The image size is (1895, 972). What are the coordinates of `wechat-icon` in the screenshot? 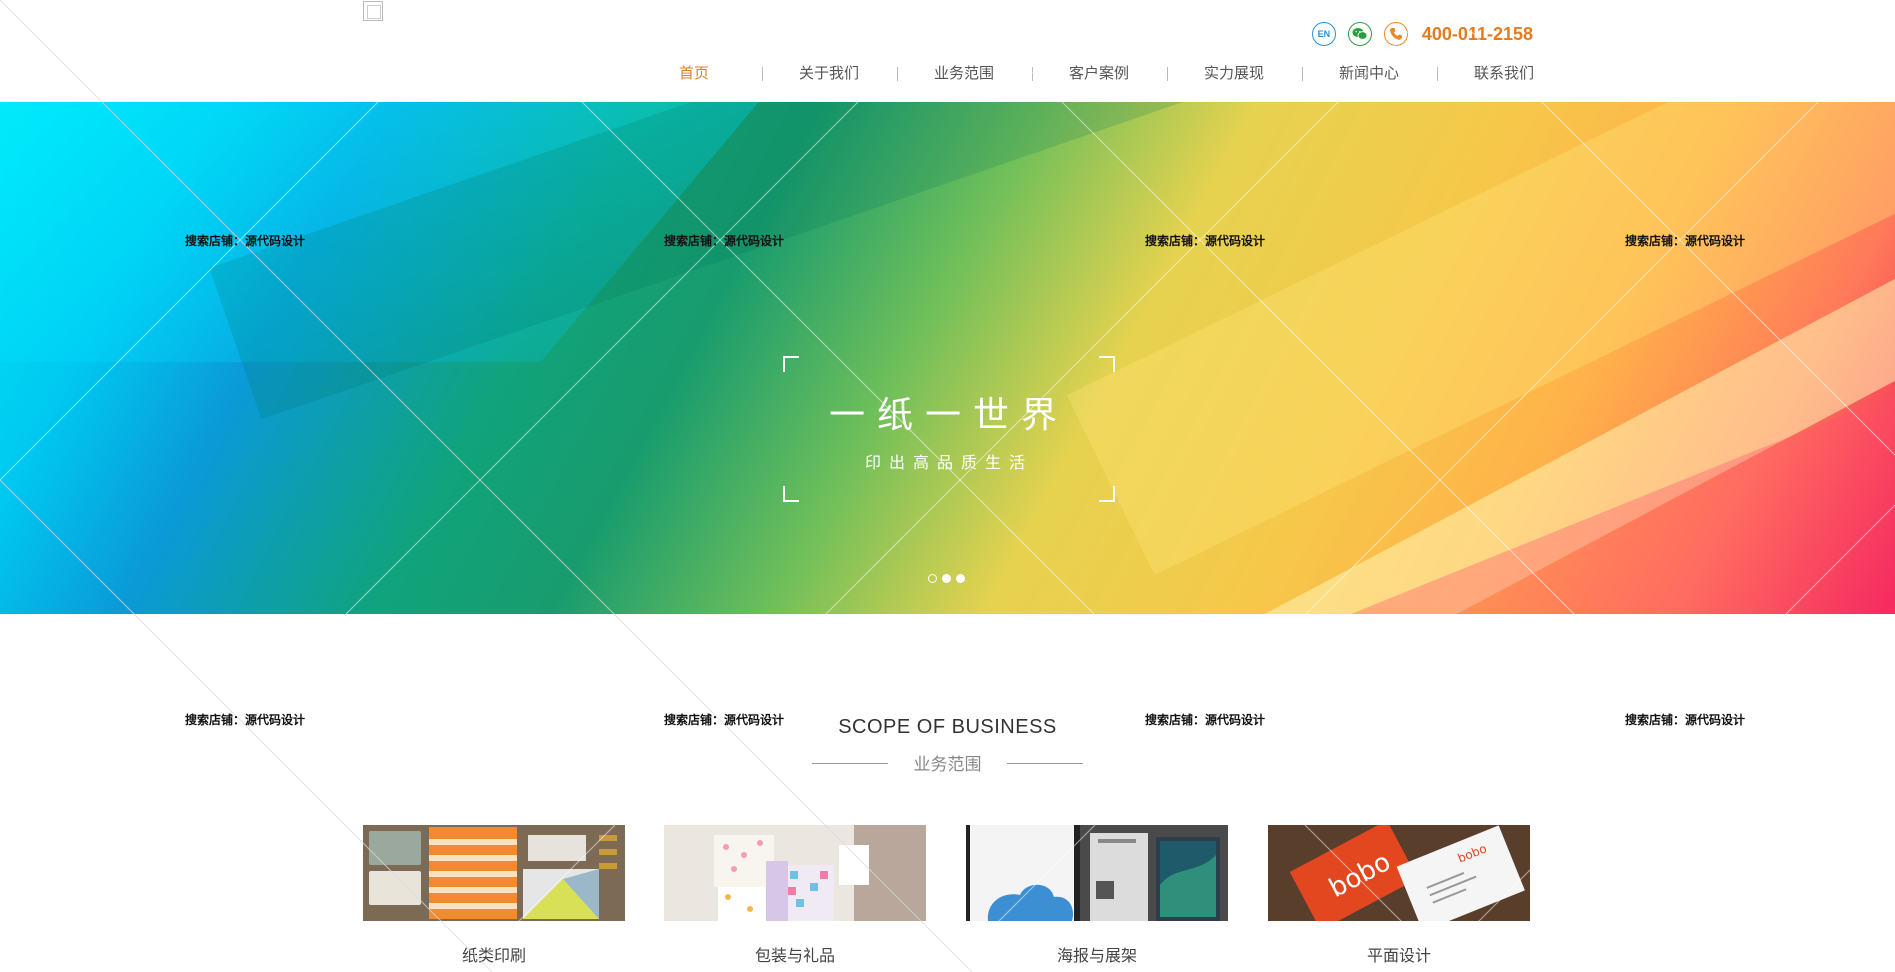 It's located at (1359, 34).